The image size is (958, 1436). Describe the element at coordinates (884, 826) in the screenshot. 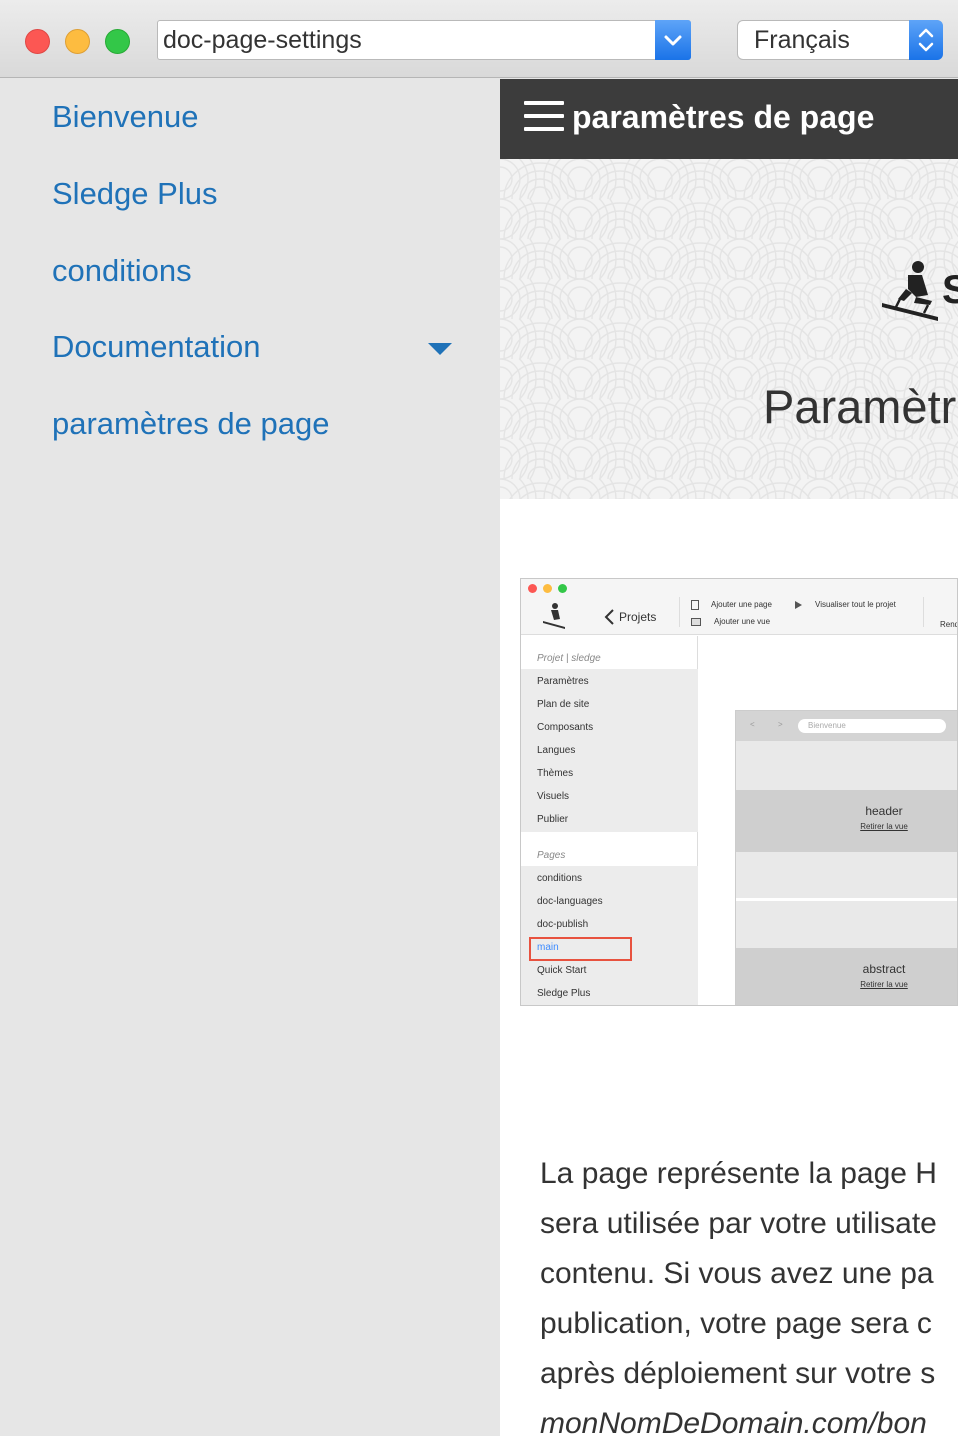

I see `remove-header-view-link: Retirer la vue` at that location.